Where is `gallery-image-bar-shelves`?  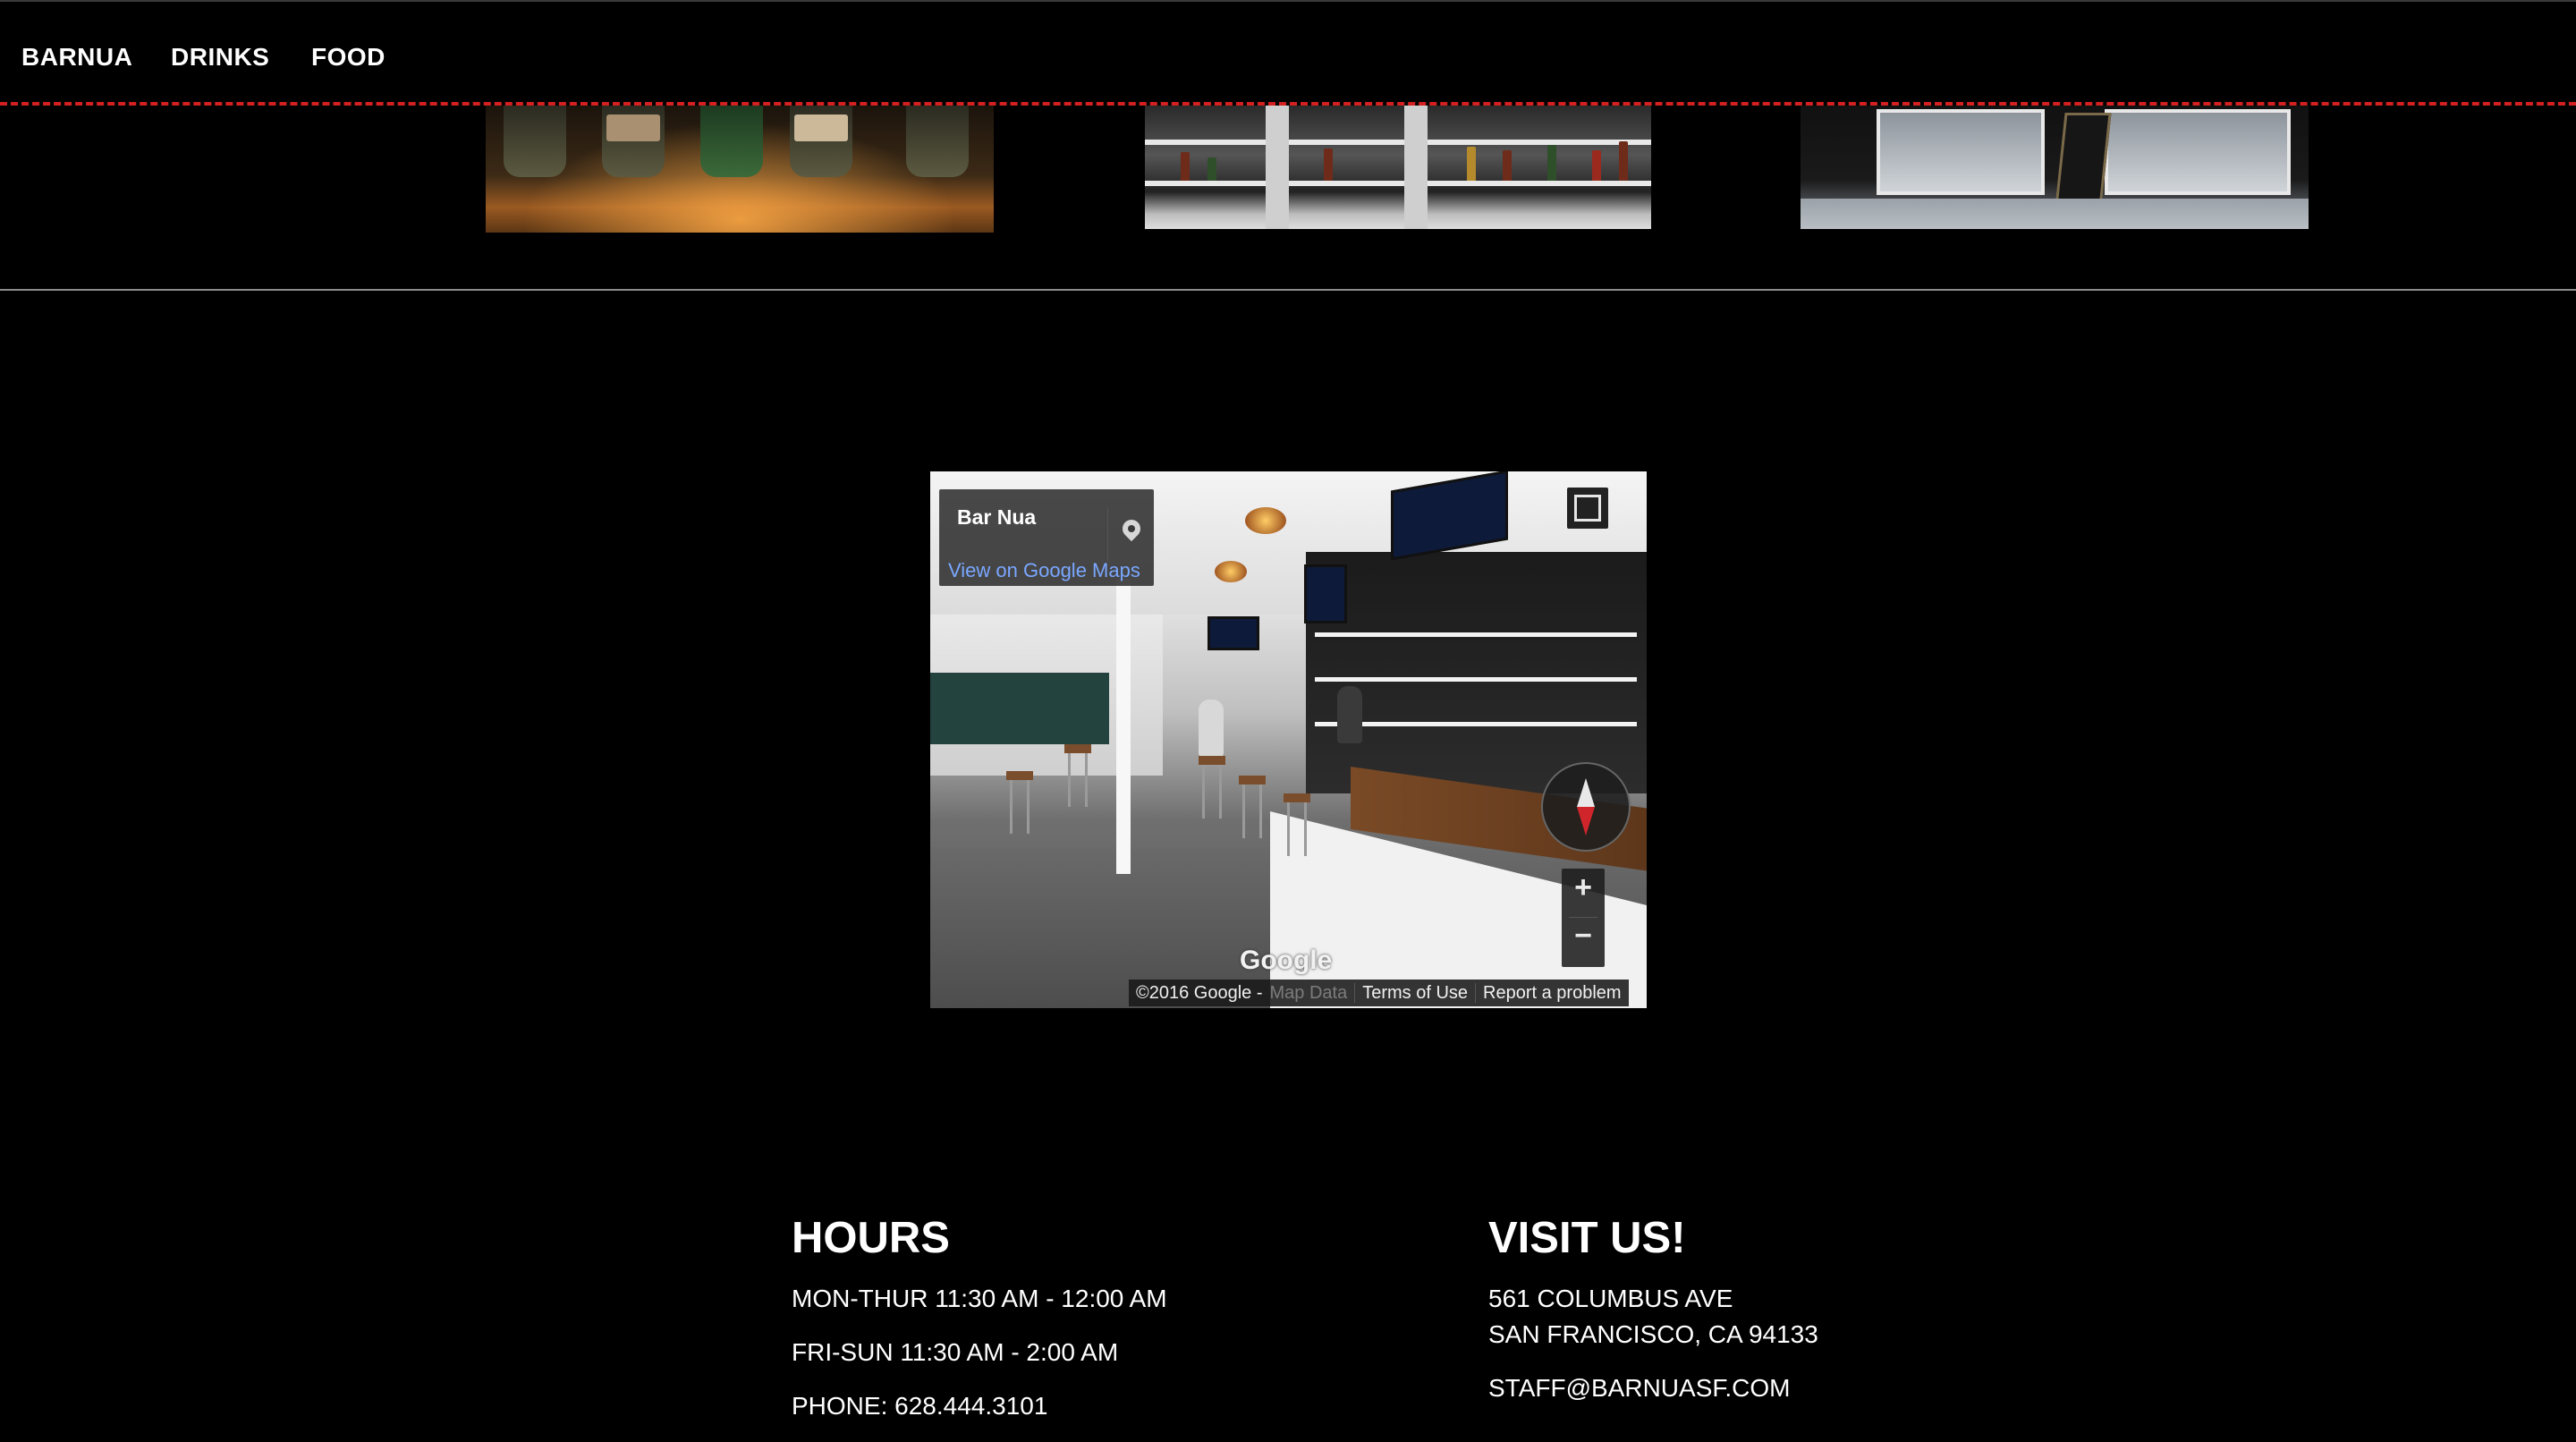
gallery-image-bar-shelves is located at coordinates (1398, 167).